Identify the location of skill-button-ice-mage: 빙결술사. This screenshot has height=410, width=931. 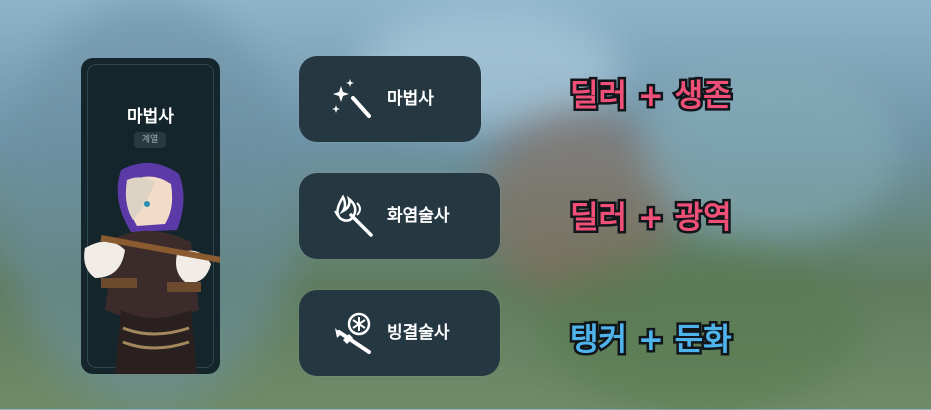
(399, 333).